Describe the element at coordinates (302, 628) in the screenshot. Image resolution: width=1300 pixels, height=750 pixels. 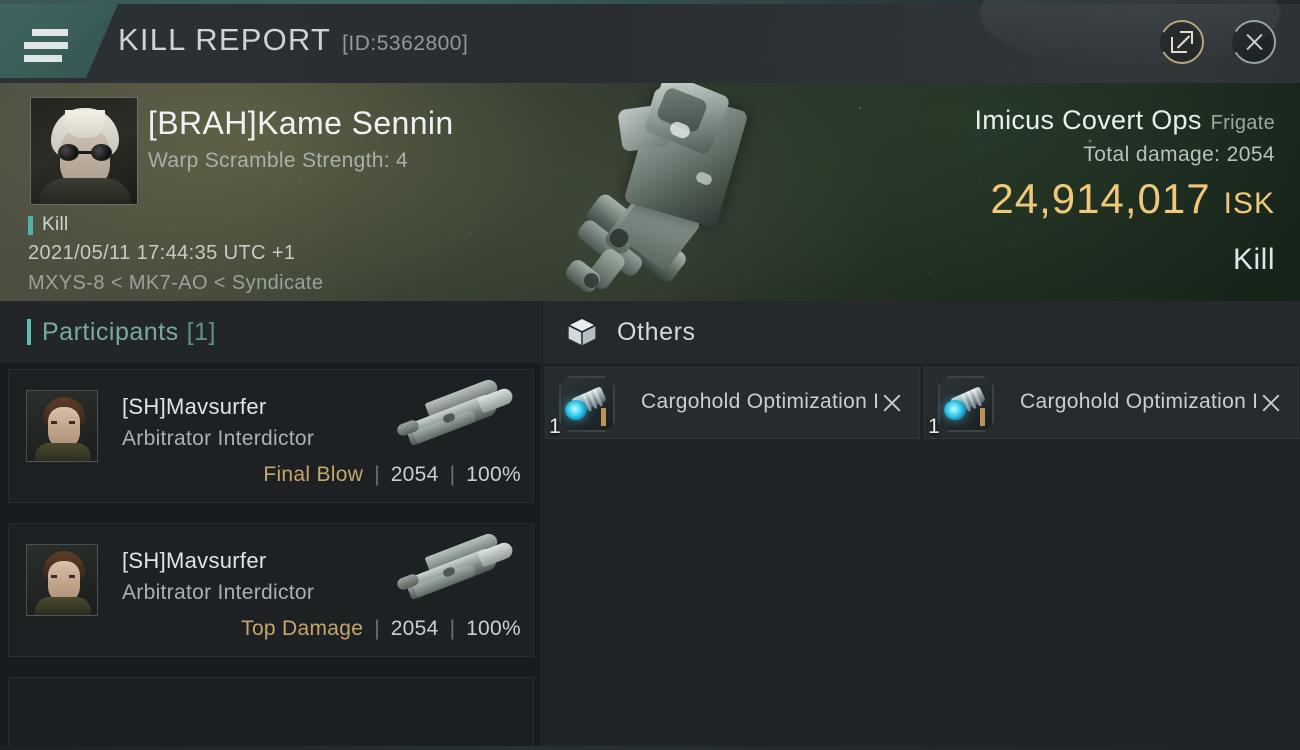
I see `participant-badge: Top Damage` at that location.